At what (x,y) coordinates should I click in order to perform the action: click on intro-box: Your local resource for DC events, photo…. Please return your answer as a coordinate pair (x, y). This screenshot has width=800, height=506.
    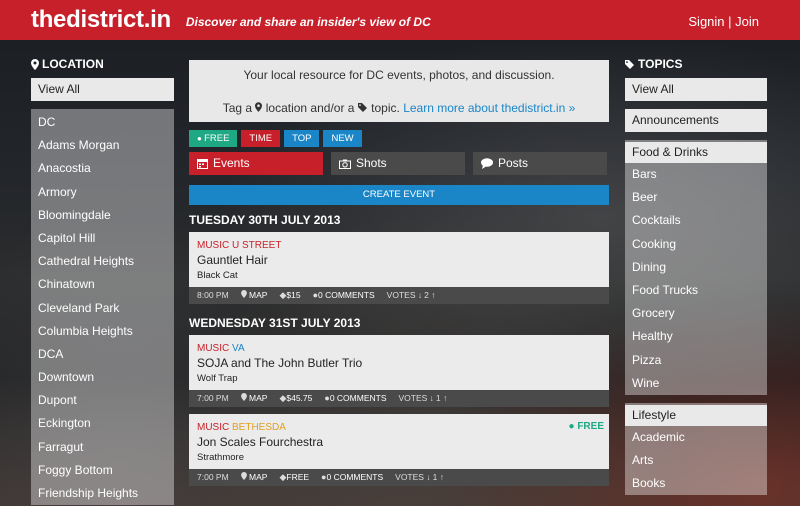
    Looking at the image, I should click on (399, 91).